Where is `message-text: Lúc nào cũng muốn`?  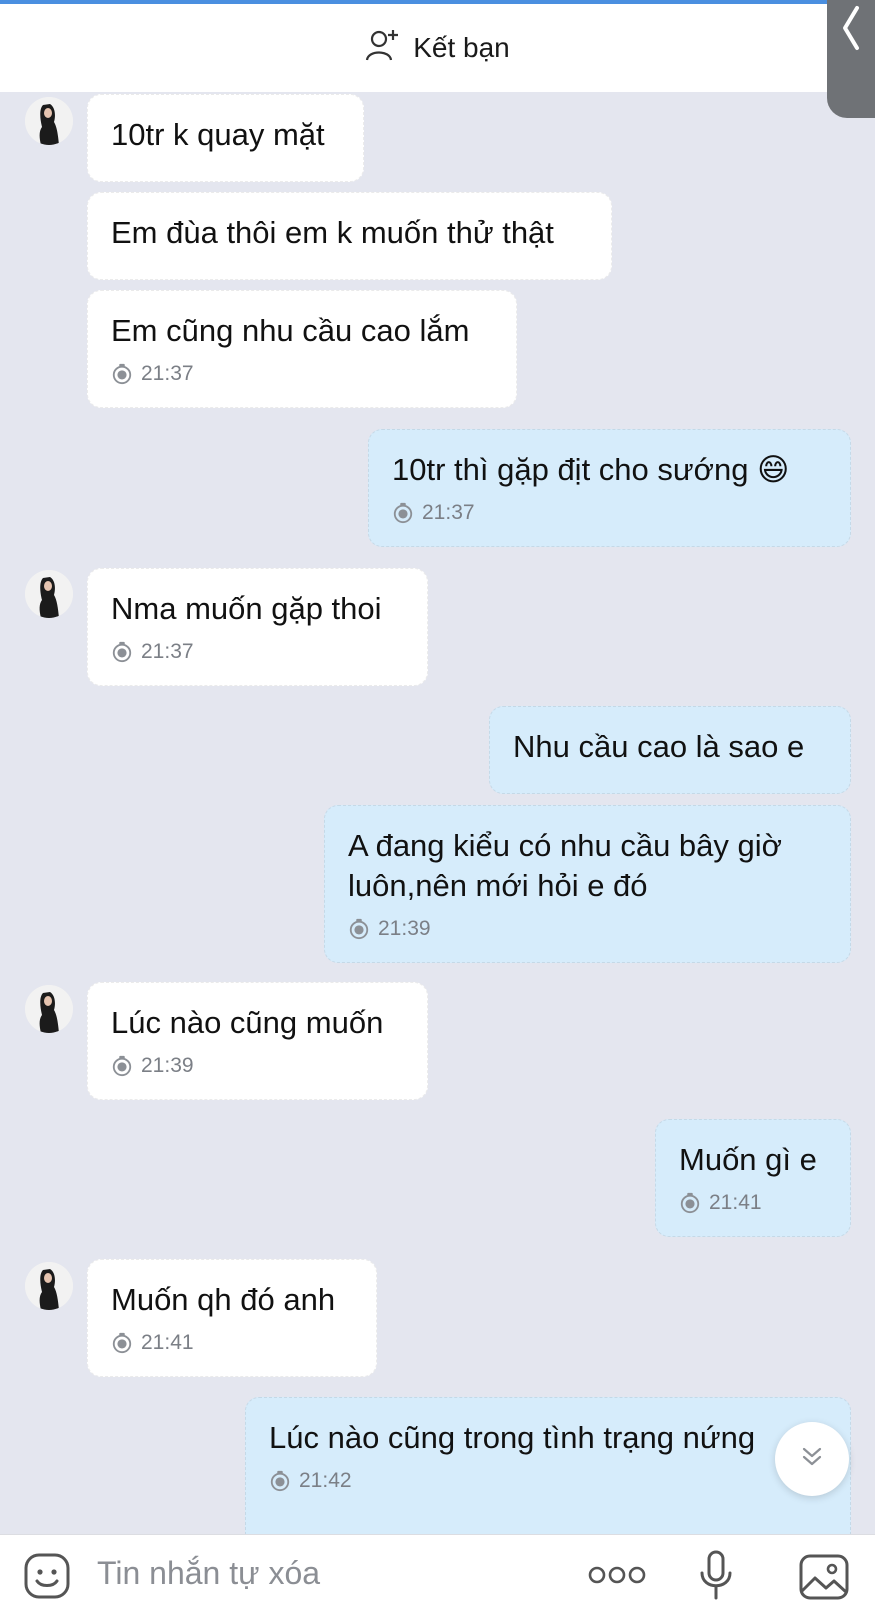
message-text: Lúc nào cũng muốn is located at coordinates (247, 1022).